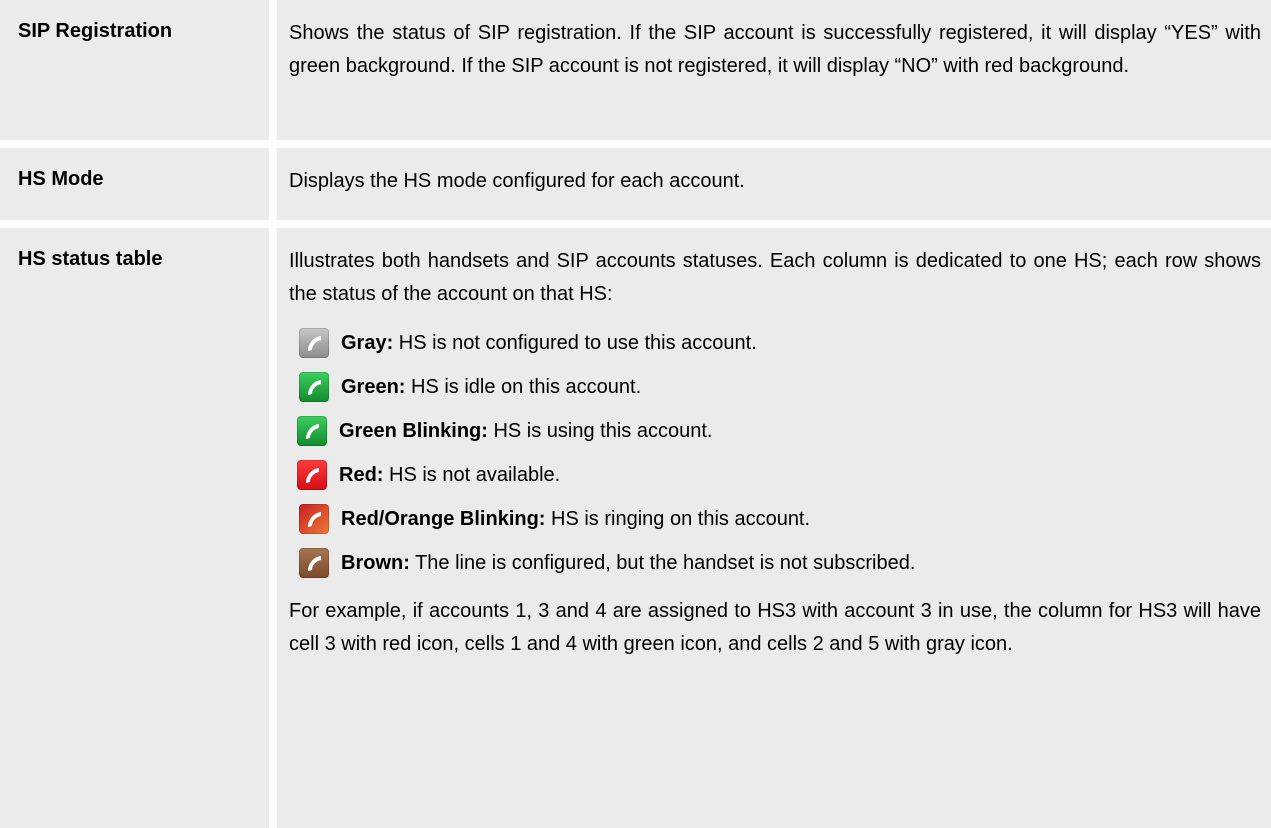 Image resolution: width=1271 pixels, height=828 pixels. I want to click on brown-phone-icon, so click(314, 563).